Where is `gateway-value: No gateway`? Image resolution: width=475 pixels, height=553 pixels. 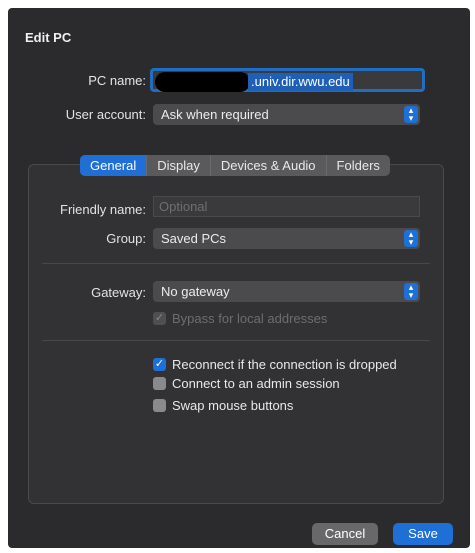 gateway-value: No gateway is located at coordinates (195, 291).